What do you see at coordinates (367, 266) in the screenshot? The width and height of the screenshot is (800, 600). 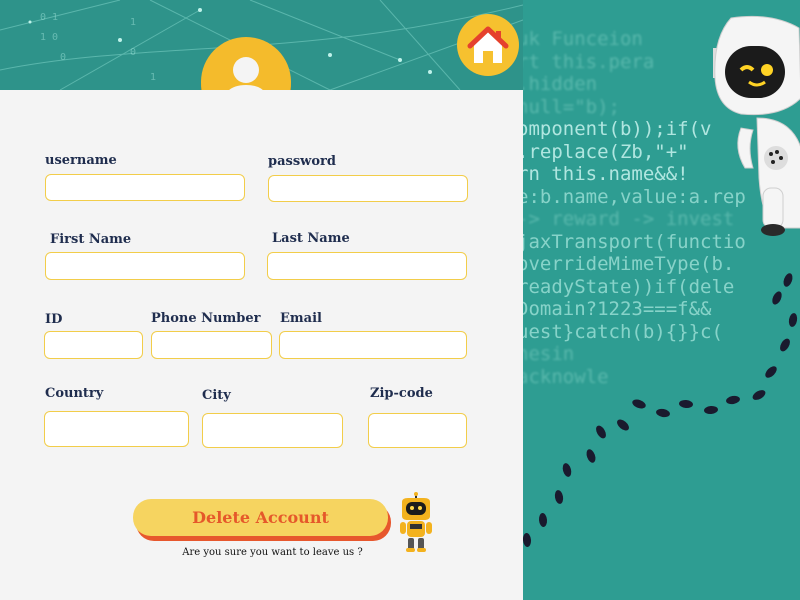 I see `last-name-field` at bounding box center [367, 266].